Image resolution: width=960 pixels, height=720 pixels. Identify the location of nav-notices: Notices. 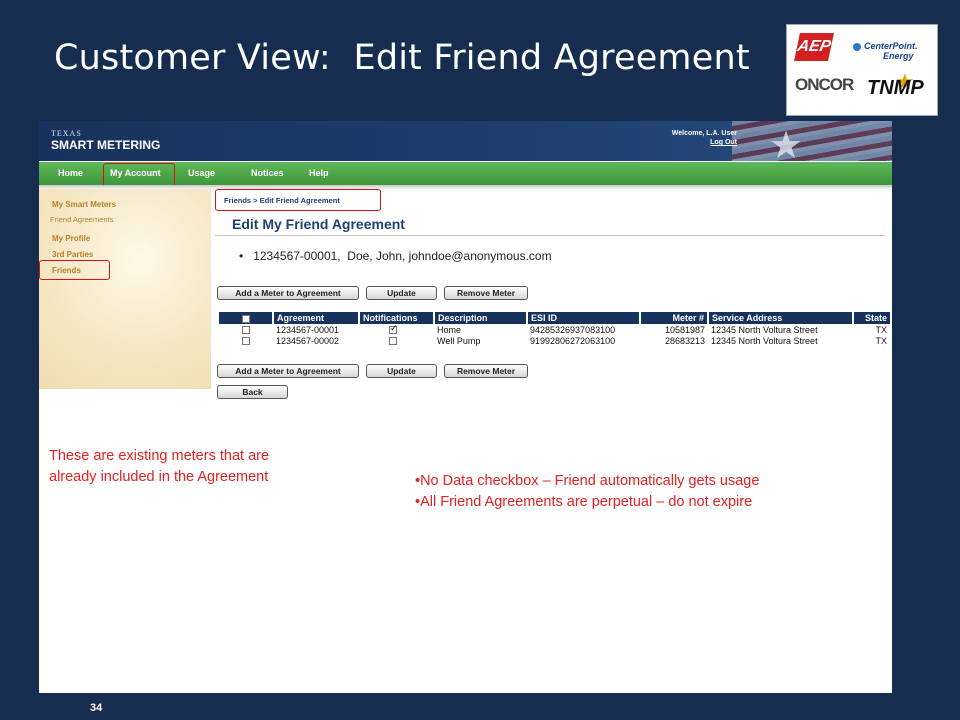
(267, 173).